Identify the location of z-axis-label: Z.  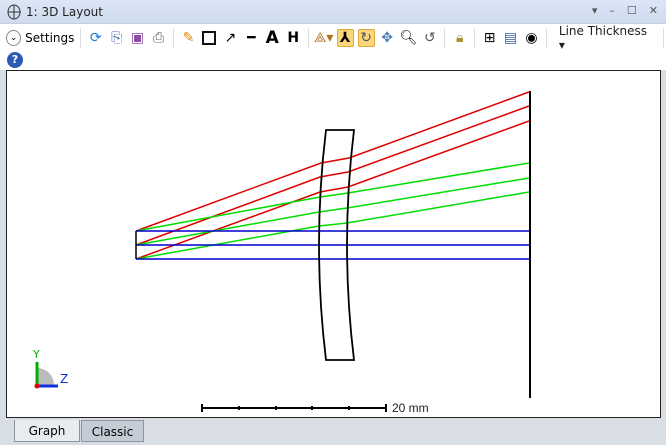
(64, 379).